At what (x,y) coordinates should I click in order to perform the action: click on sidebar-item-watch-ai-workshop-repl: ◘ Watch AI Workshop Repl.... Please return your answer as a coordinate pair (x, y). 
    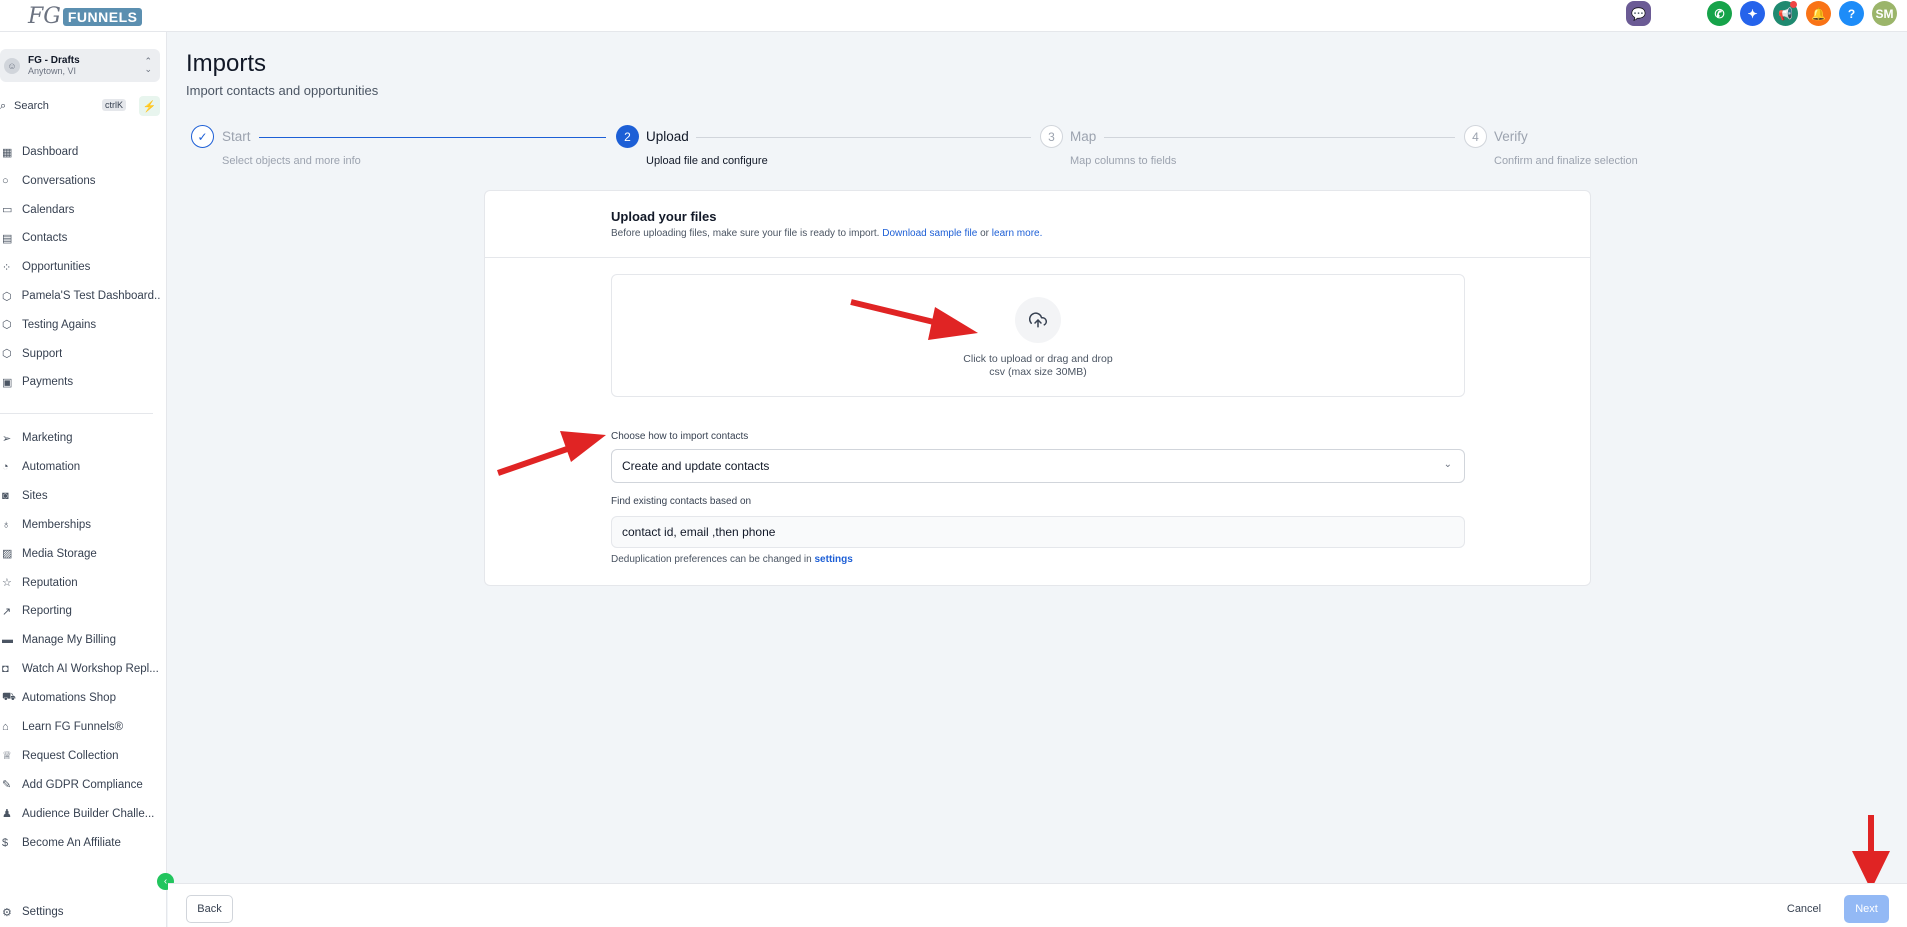
    Looking at the image, I should click on (80, 669).